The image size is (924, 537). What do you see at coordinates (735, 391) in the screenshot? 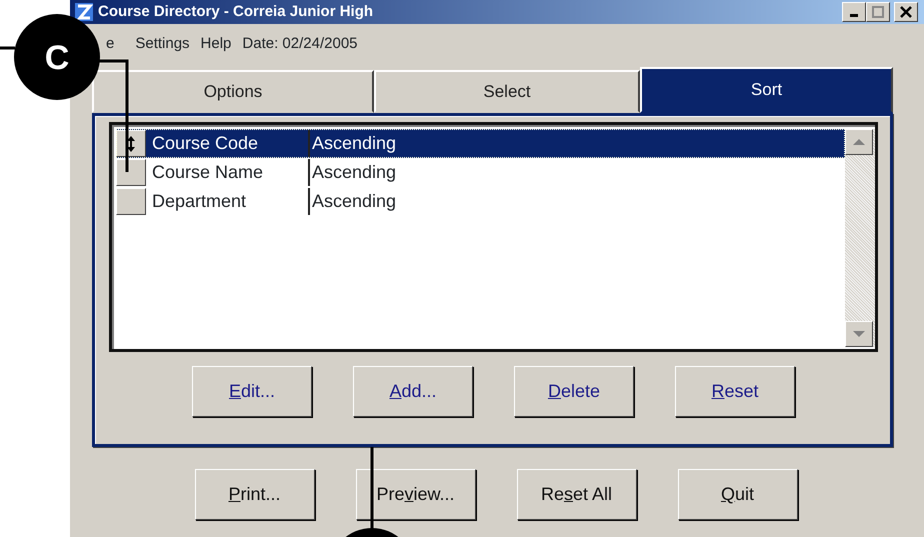
I see `panel-button: Reset` at bounding box center [735, 391].